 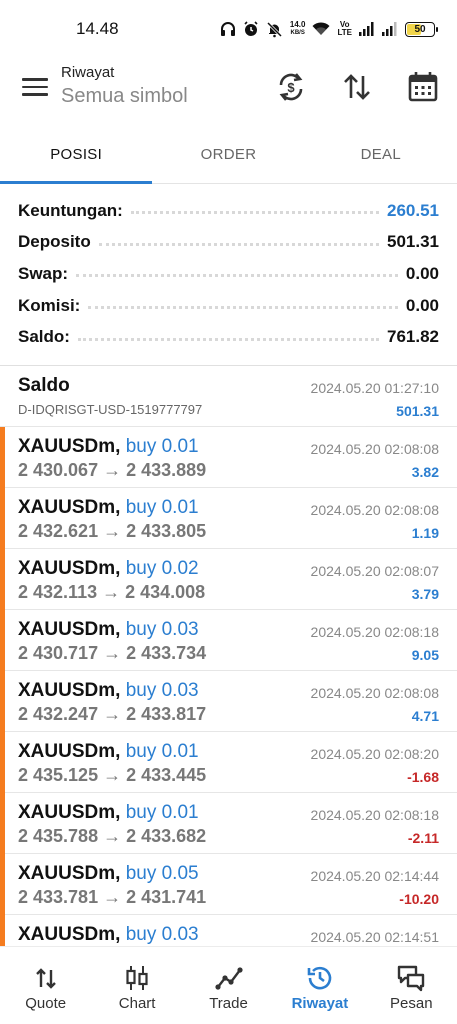 What do you see at coordinates (45, 978) in the screenshot?
I see `quote-arrows-icon` at bounding box center [45, 978].